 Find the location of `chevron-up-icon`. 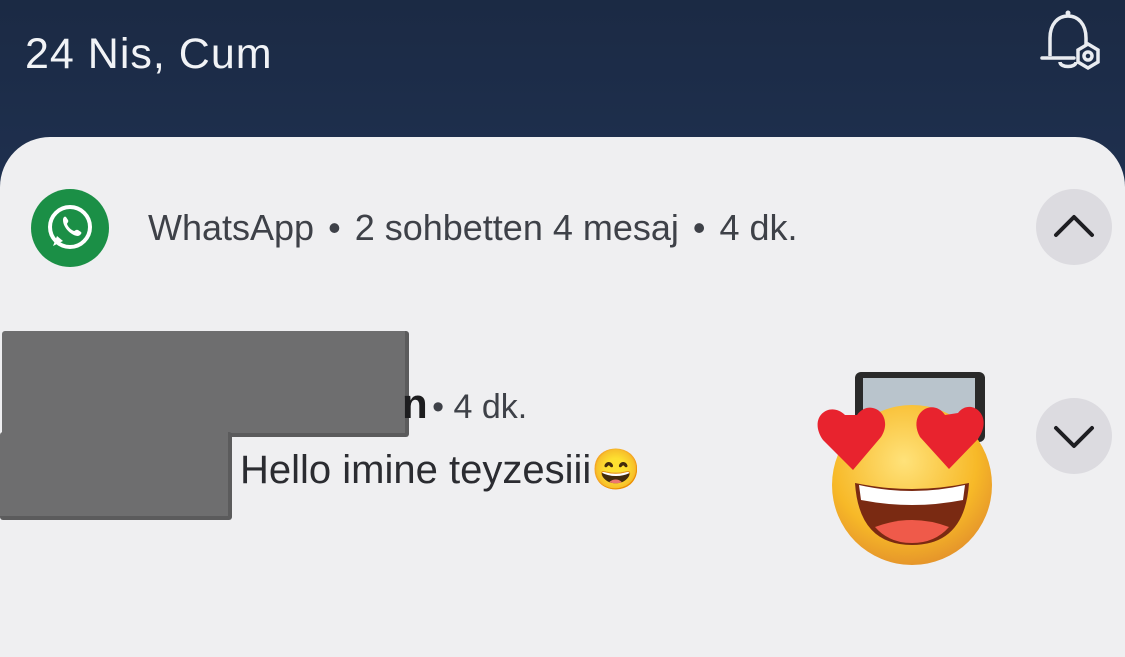

chevron-up-icon is located at coordinates (1074, 226).